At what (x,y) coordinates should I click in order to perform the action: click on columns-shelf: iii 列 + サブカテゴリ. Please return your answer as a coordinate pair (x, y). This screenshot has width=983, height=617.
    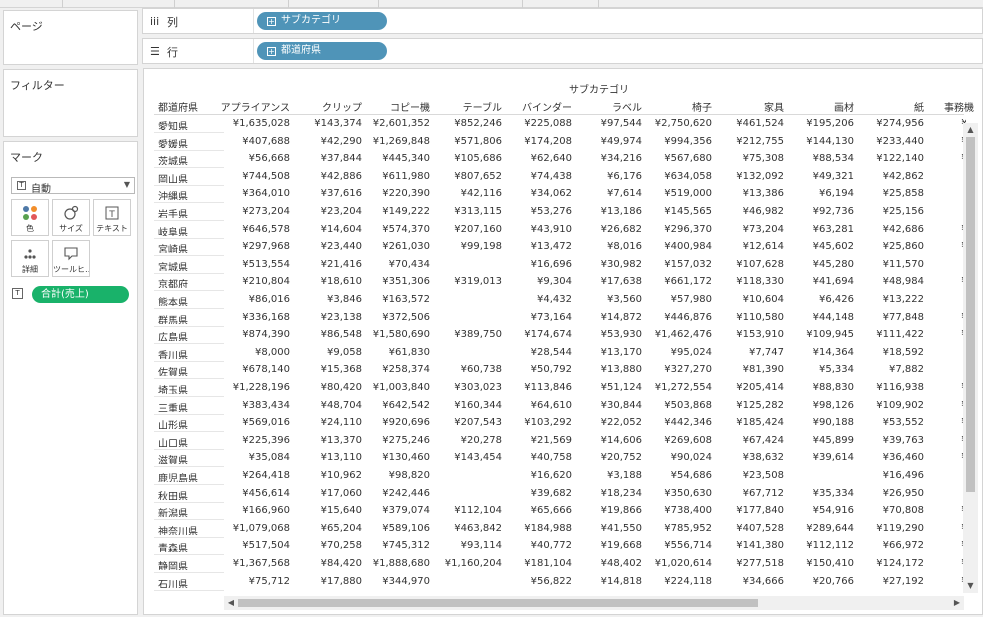
    Looking at the image, I should click on (562, 21).